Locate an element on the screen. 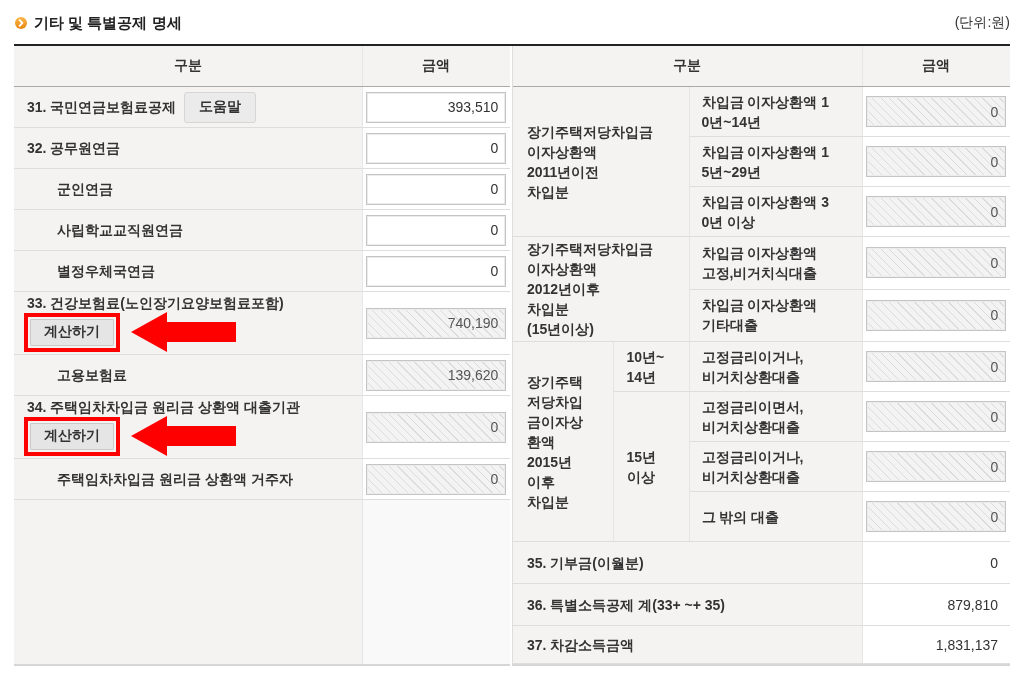 The height and width of the screenshot is (676, 1024). row-label: 31. 국민연금보험료공제 is located at coordinates (102, 107).